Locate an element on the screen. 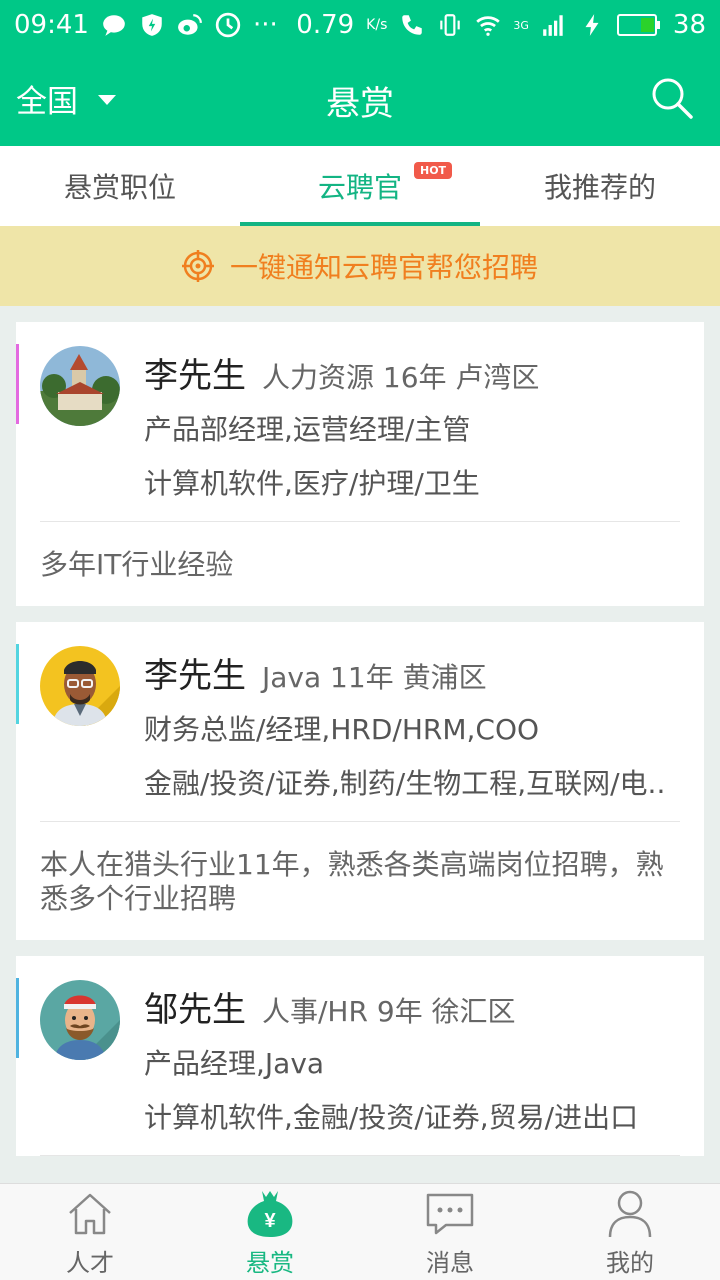 The height and width of the screenshot is (1280, 720). recruiter-description: 本人在猎头行业11年，熟悉各类高端岗位招聘，熟悉多个行业招聘 is located at coordinates (352, 881).